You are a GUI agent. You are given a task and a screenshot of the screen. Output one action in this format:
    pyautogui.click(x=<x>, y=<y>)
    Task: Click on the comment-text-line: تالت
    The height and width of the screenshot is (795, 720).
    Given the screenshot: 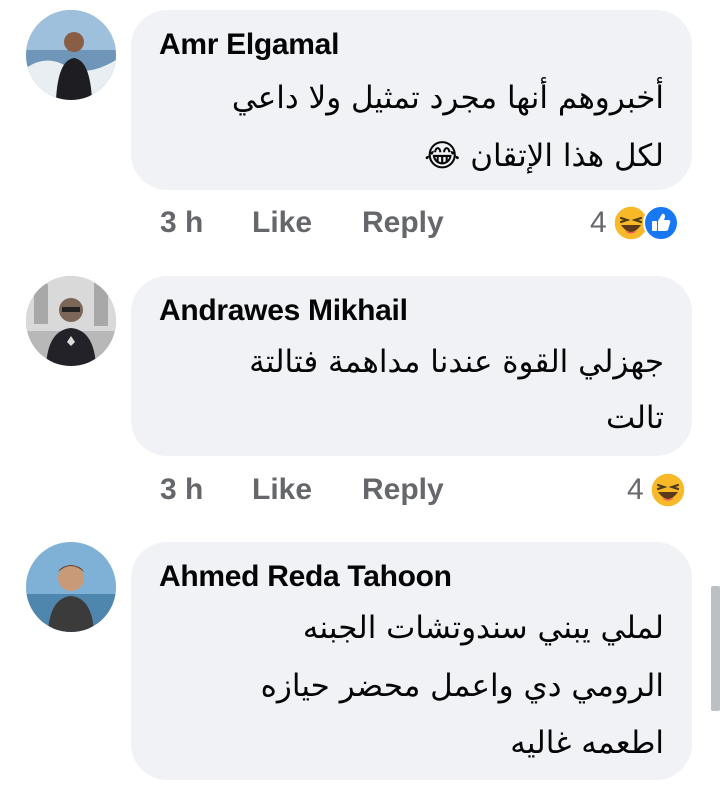 What is the action you would take?
    pyautogui.click(x=635, y=418)
    